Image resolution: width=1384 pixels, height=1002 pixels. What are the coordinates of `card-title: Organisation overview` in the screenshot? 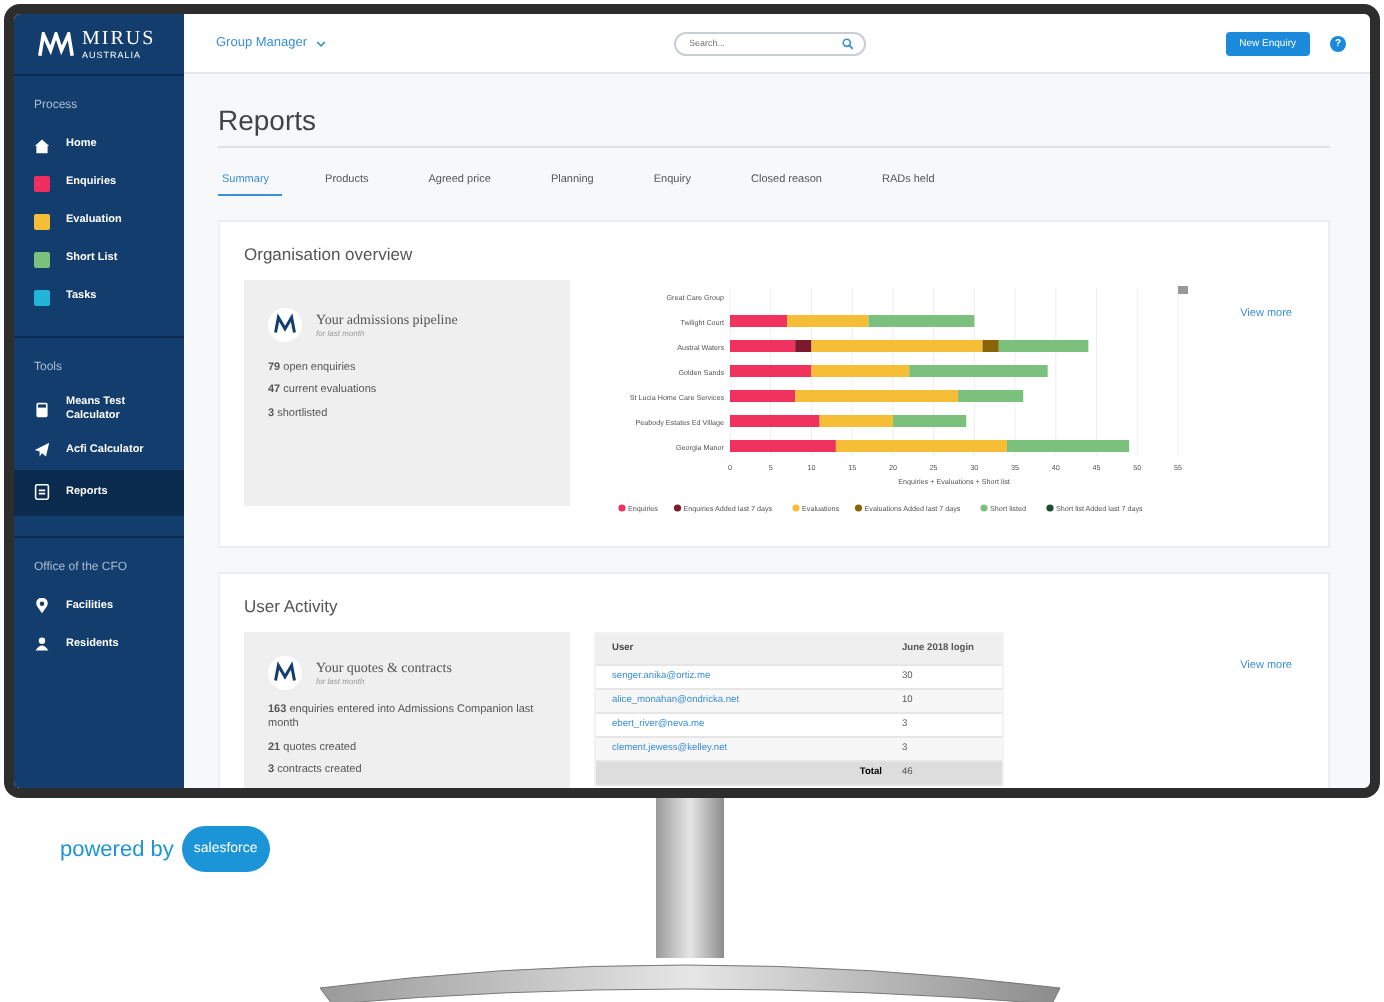 It's located at (329, 254).